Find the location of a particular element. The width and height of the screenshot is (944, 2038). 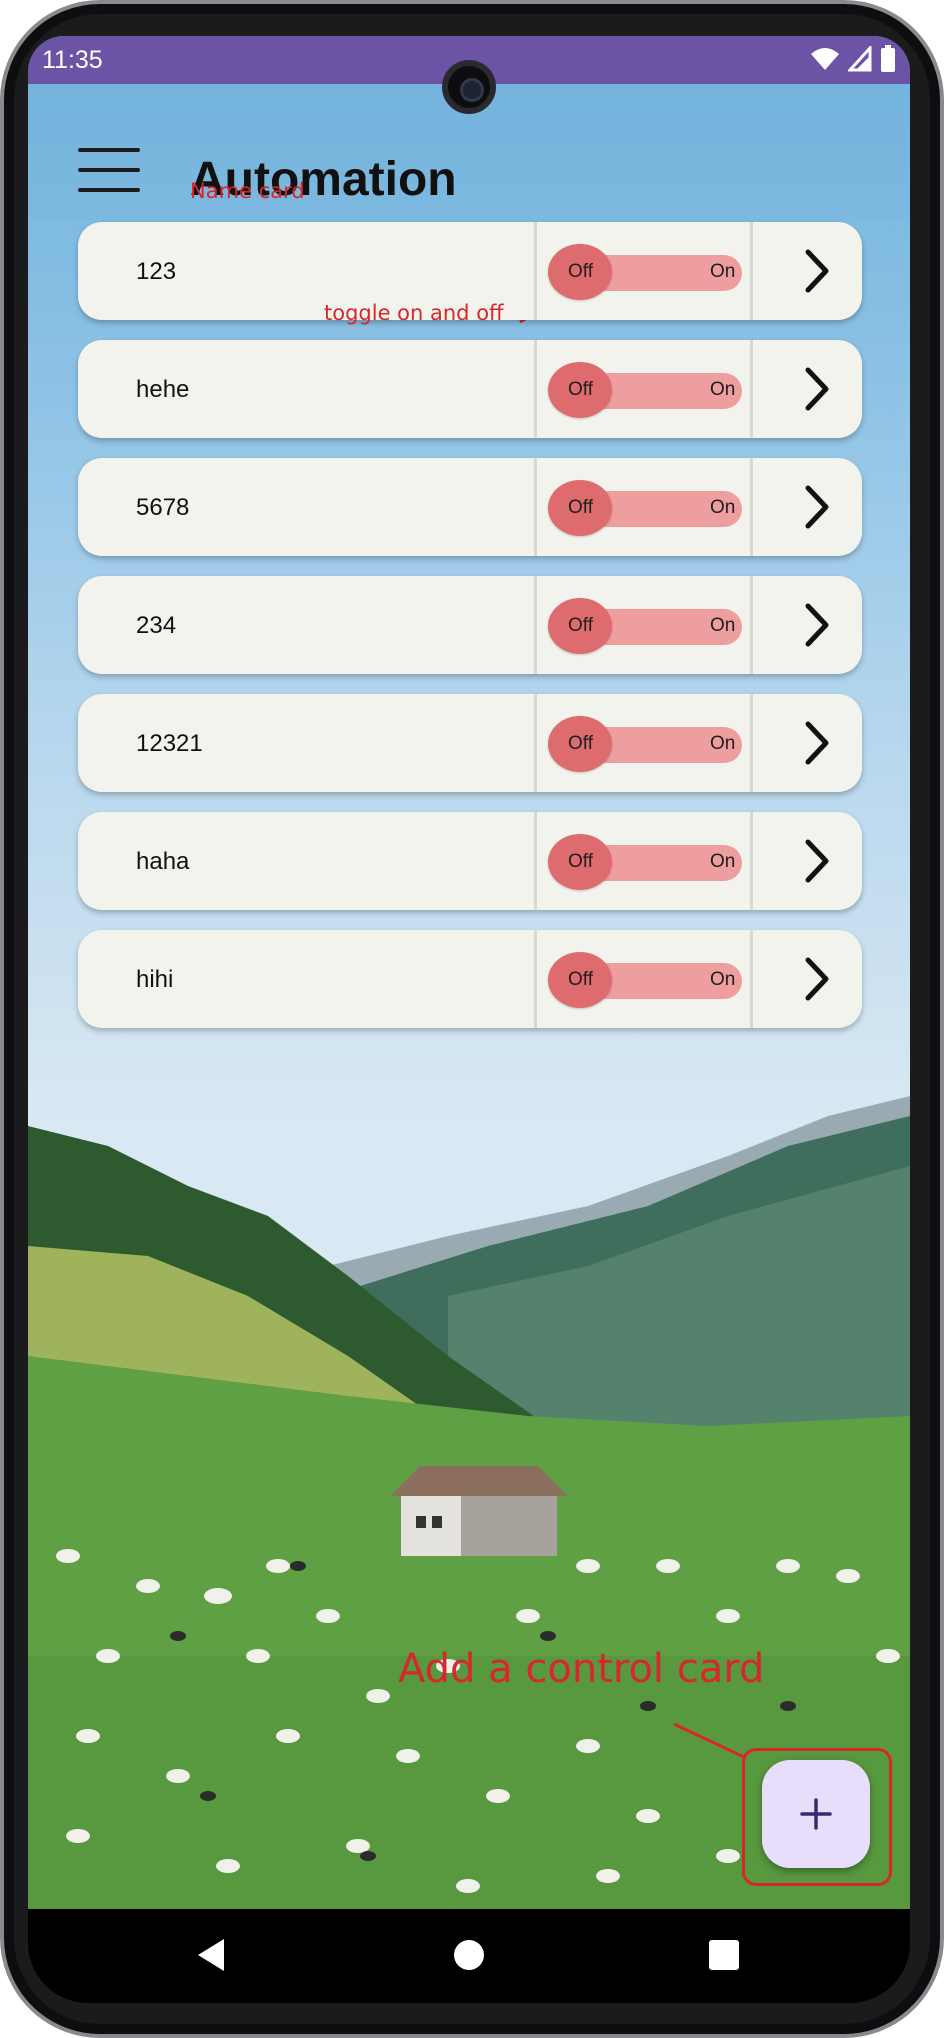

hamburger-menu-icon is located at coordinates (109, 170).